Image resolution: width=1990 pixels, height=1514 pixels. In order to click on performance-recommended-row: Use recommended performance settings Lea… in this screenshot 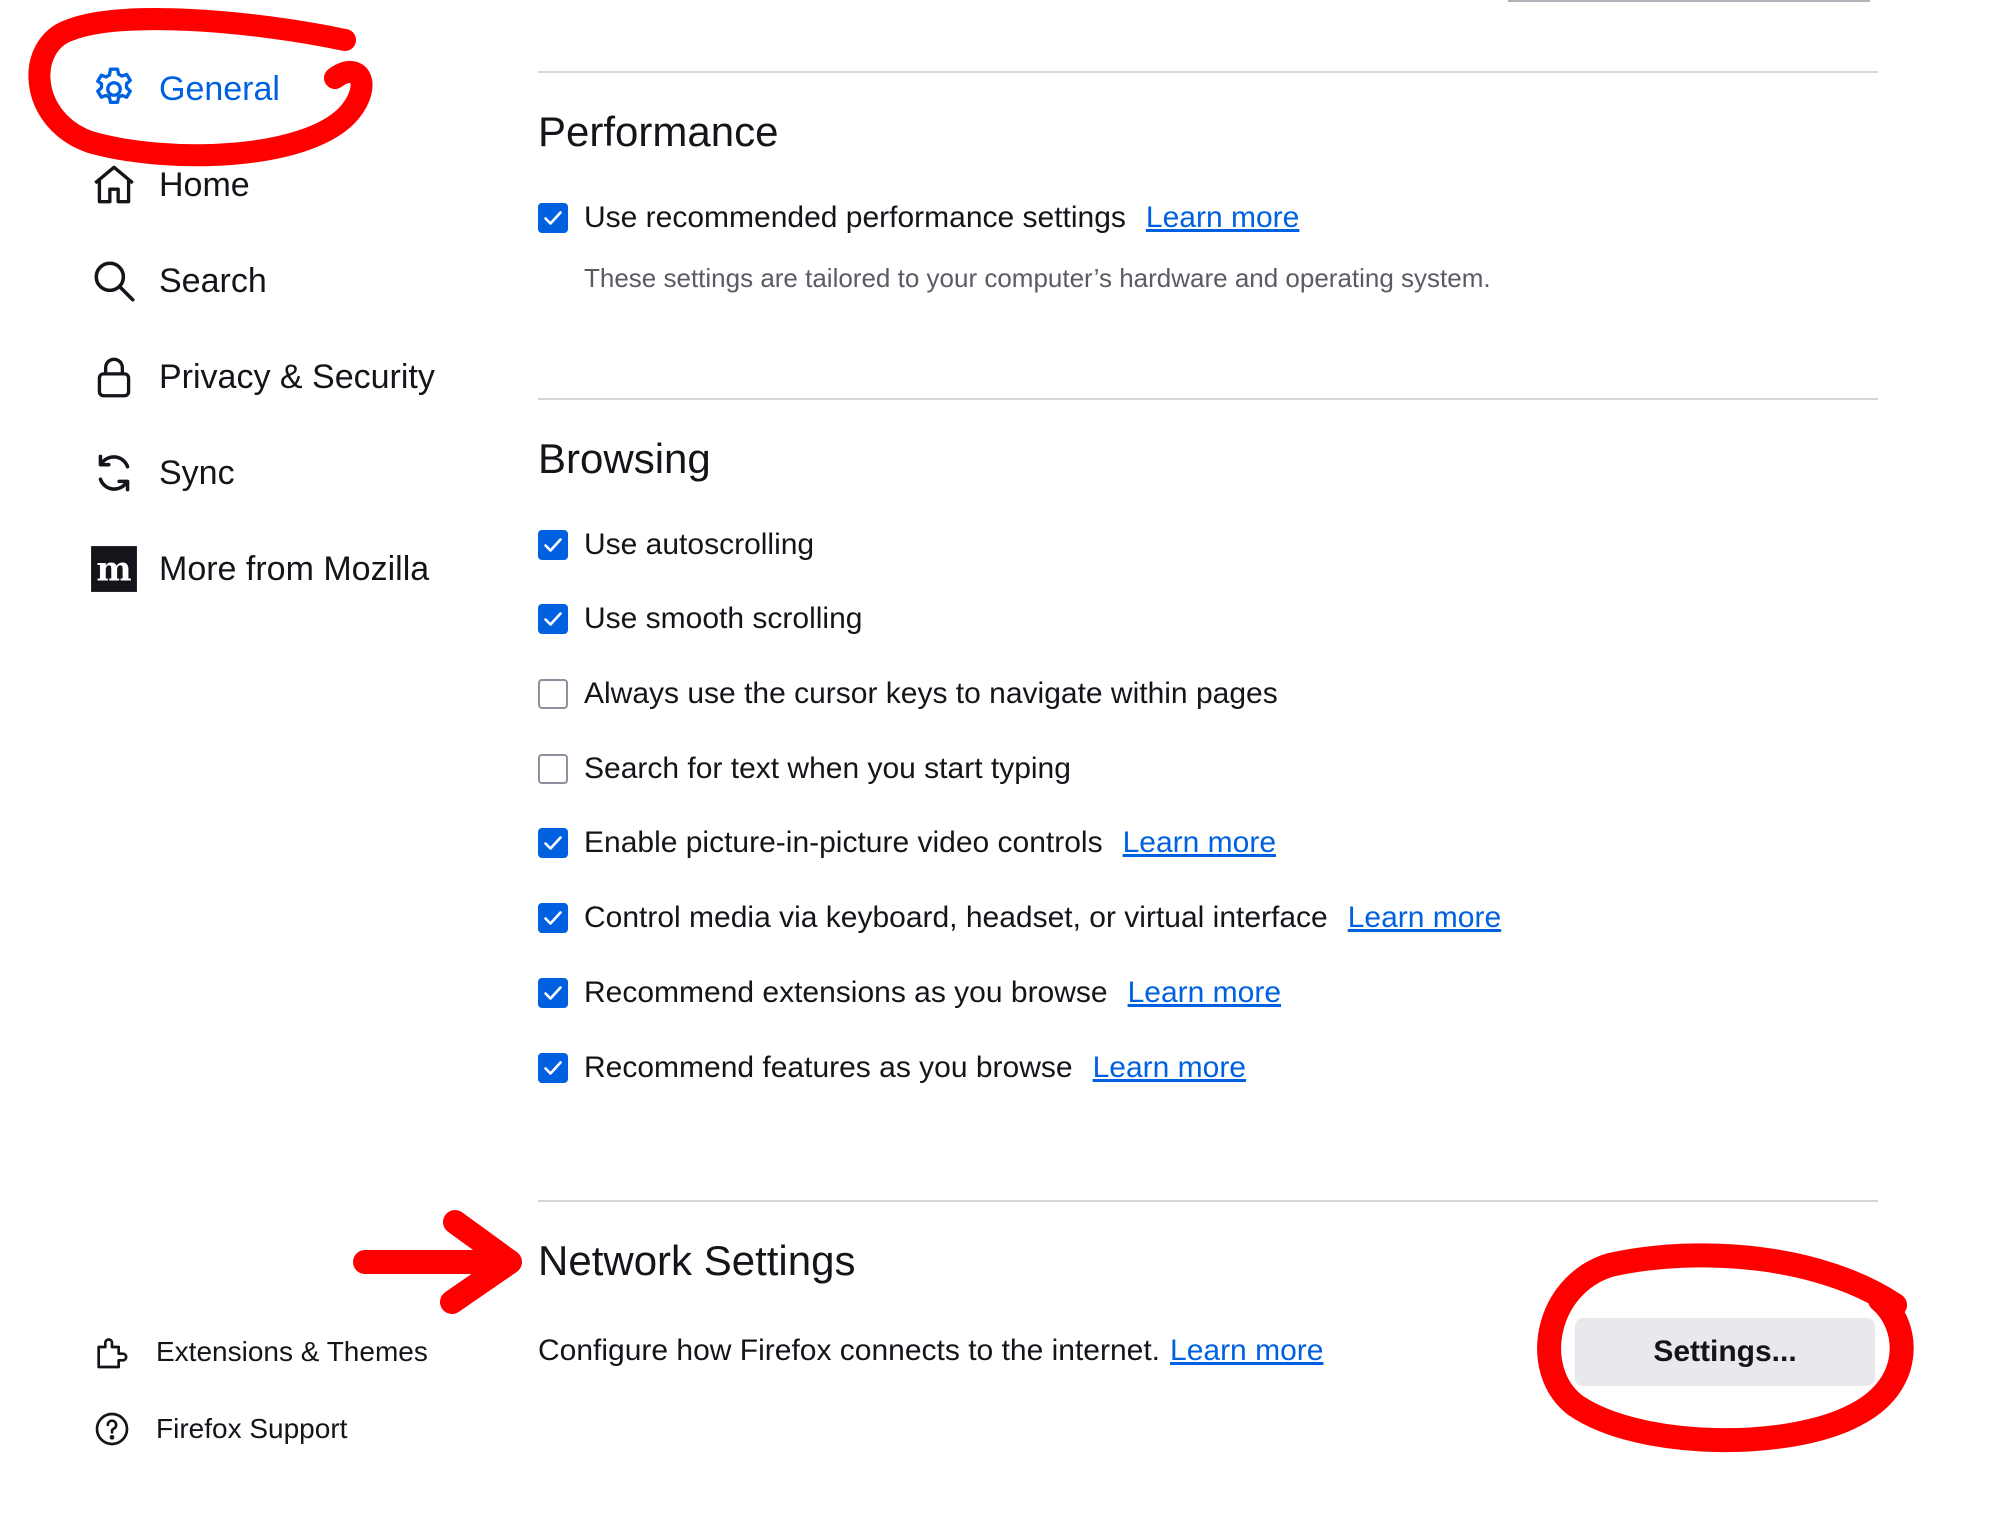, I will do `click(918, 218)`.